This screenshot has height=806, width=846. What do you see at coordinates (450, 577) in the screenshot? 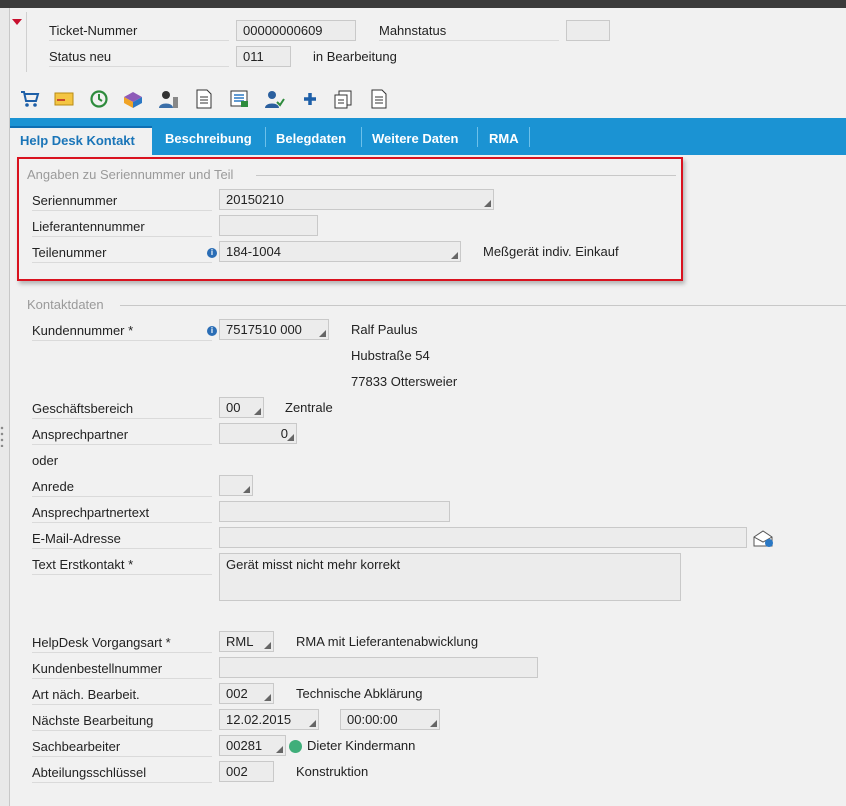
I see `first-contact-text-area: Gerät misst nicht mehr korrekt` at bounding box center [450, 577].